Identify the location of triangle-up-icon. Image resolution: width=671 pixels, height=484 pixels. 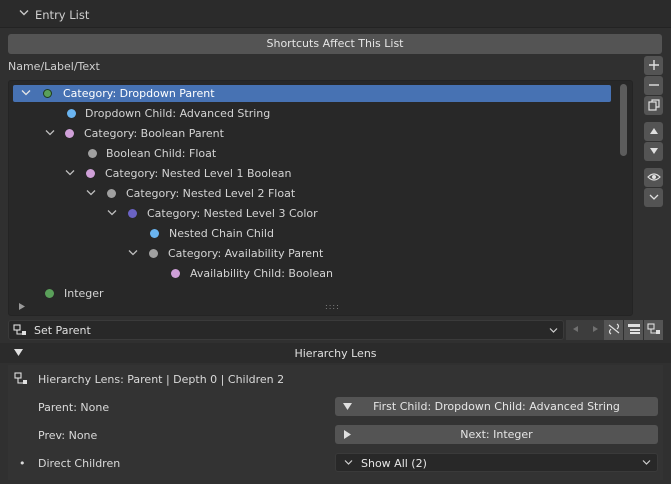
(653, 131).